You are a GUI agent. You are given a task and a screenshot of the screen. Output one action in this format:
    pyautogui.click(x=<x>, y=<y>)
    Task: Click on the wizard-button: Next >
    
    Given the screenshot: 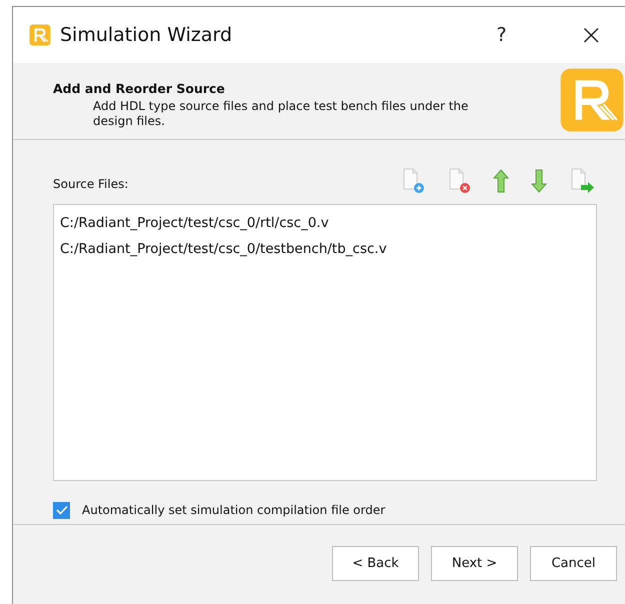 What is the action you would take?
    pyautogui.click(x=474, y=563)
    